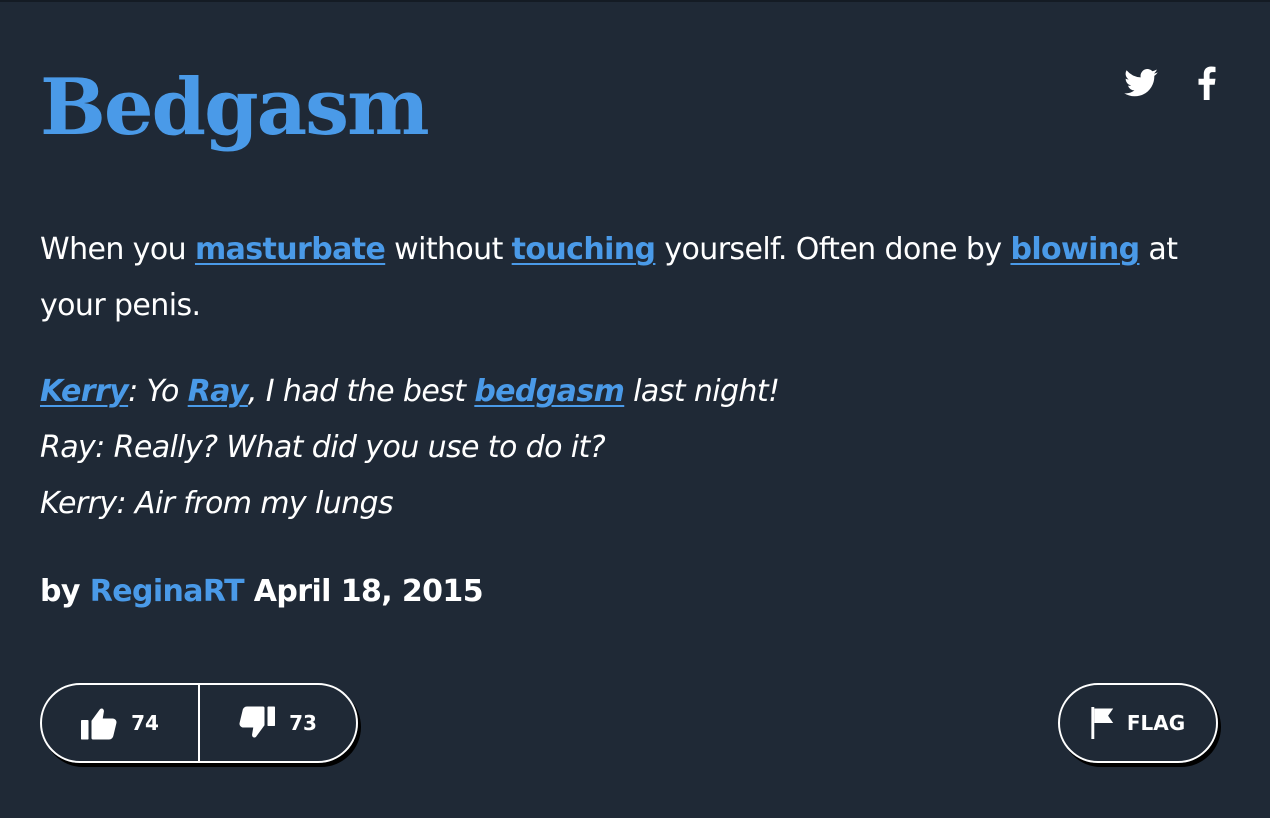  What do you see at coordinates (833, 249) in the screenshot?
I see `text-segment: yourself. Often done by` at bounding box center [833, 249].